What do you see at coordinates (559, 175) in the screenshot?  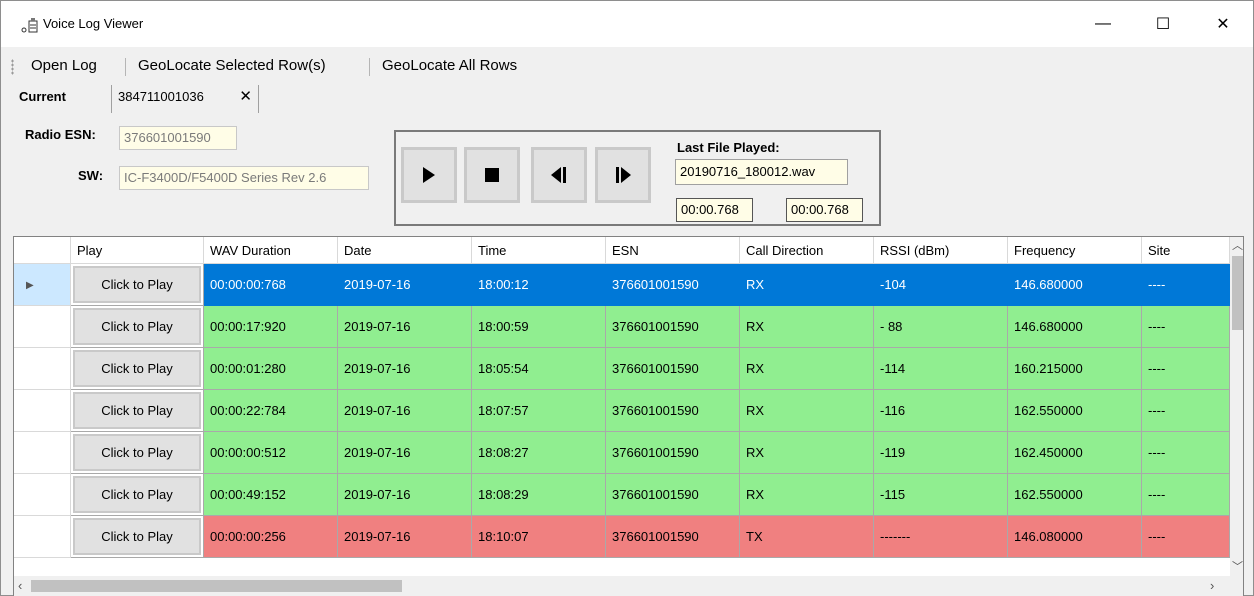 I see `previous-button` at bounding box center [559, 175].